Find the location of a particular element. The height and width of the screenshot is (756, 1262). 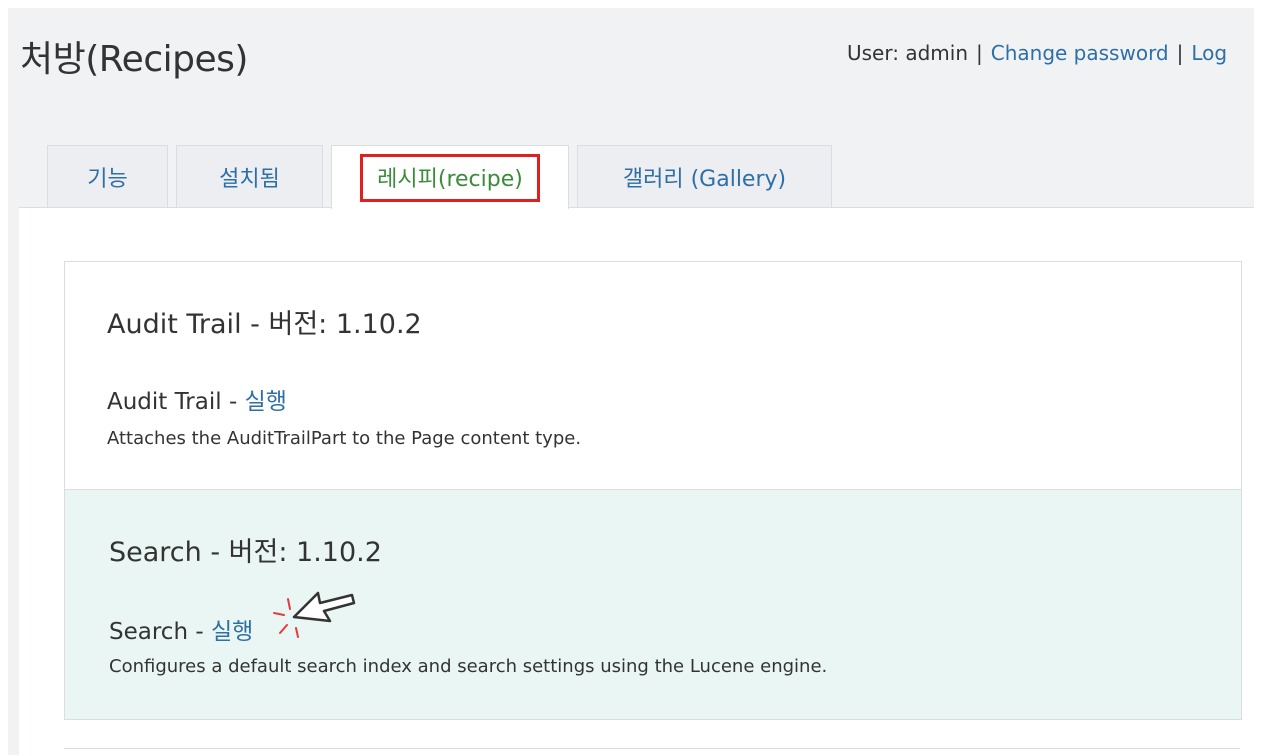

page-title: 처방(Recipes) is located at coordinates (134, 59).